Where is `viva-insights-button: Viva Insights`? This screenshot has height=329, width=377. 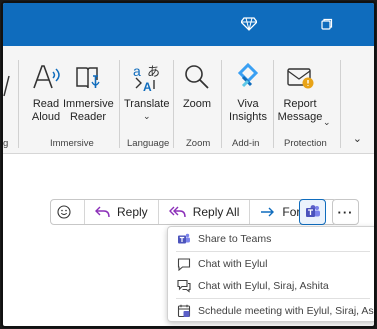 viva-insights-button: Viva Insights is located at coordinates (248, 92).